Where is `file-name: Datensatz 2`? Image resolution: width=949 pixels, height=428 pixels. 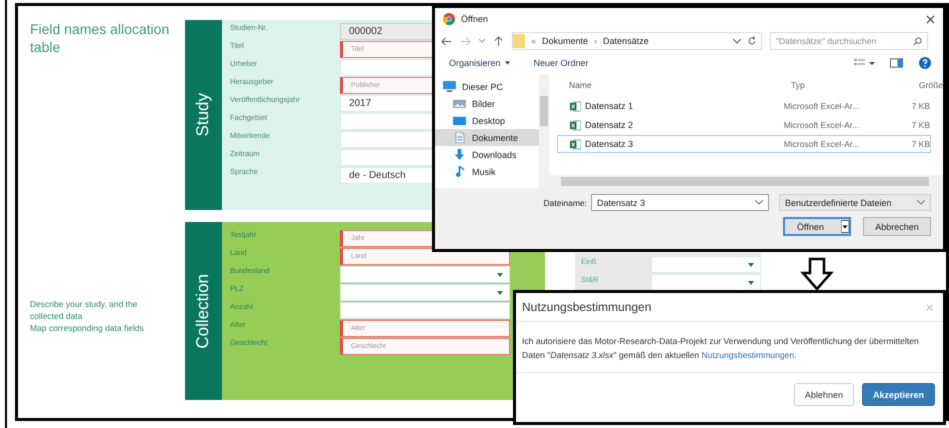 file-name: Datensatz 2 is located at coordinates (609, 125).